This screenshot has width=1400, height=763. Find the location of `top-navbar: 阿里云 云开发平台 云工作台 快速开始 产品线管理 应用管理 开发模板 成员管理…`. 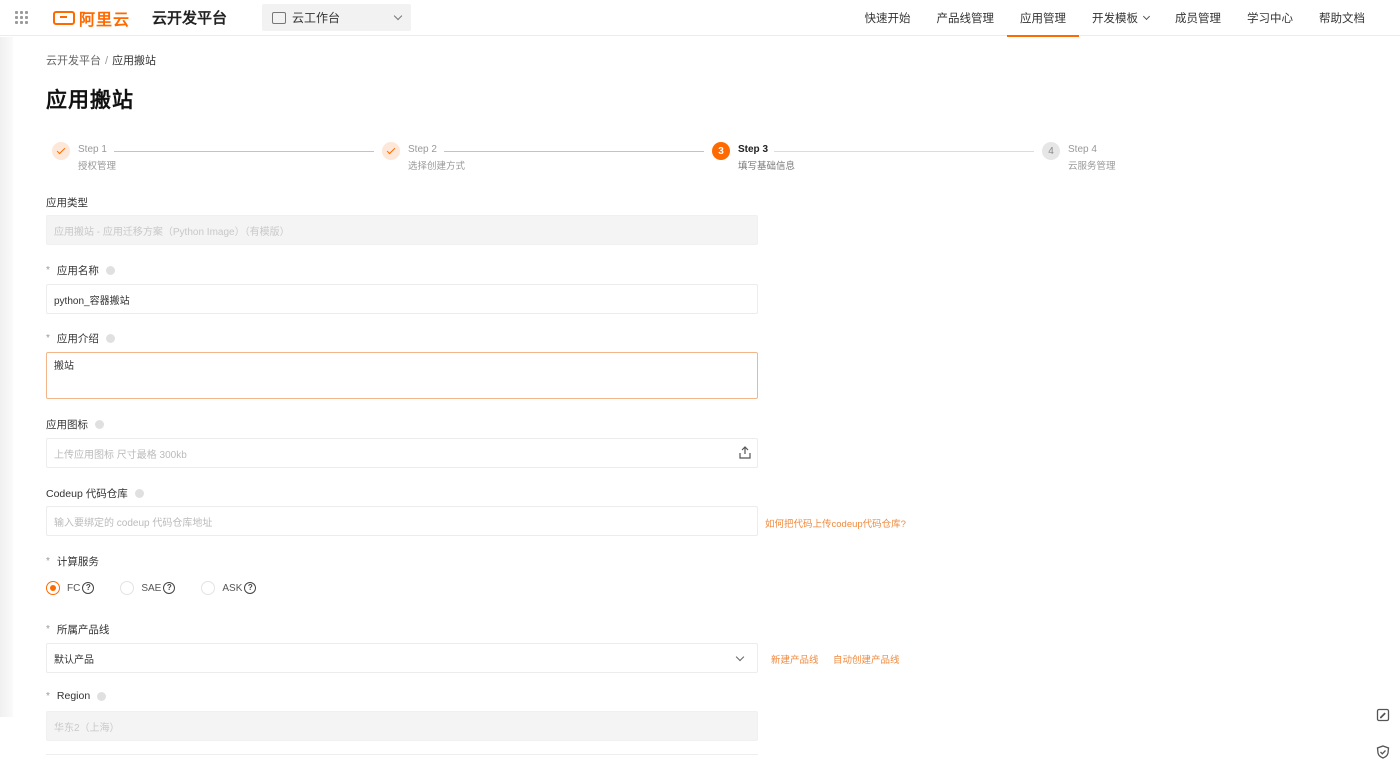

top-navbar: 阿里云 云开发平台 云工作台 快速开始 产品线管理 应用管理 开发模板 成员管理… is located at coordinates (700, 18).